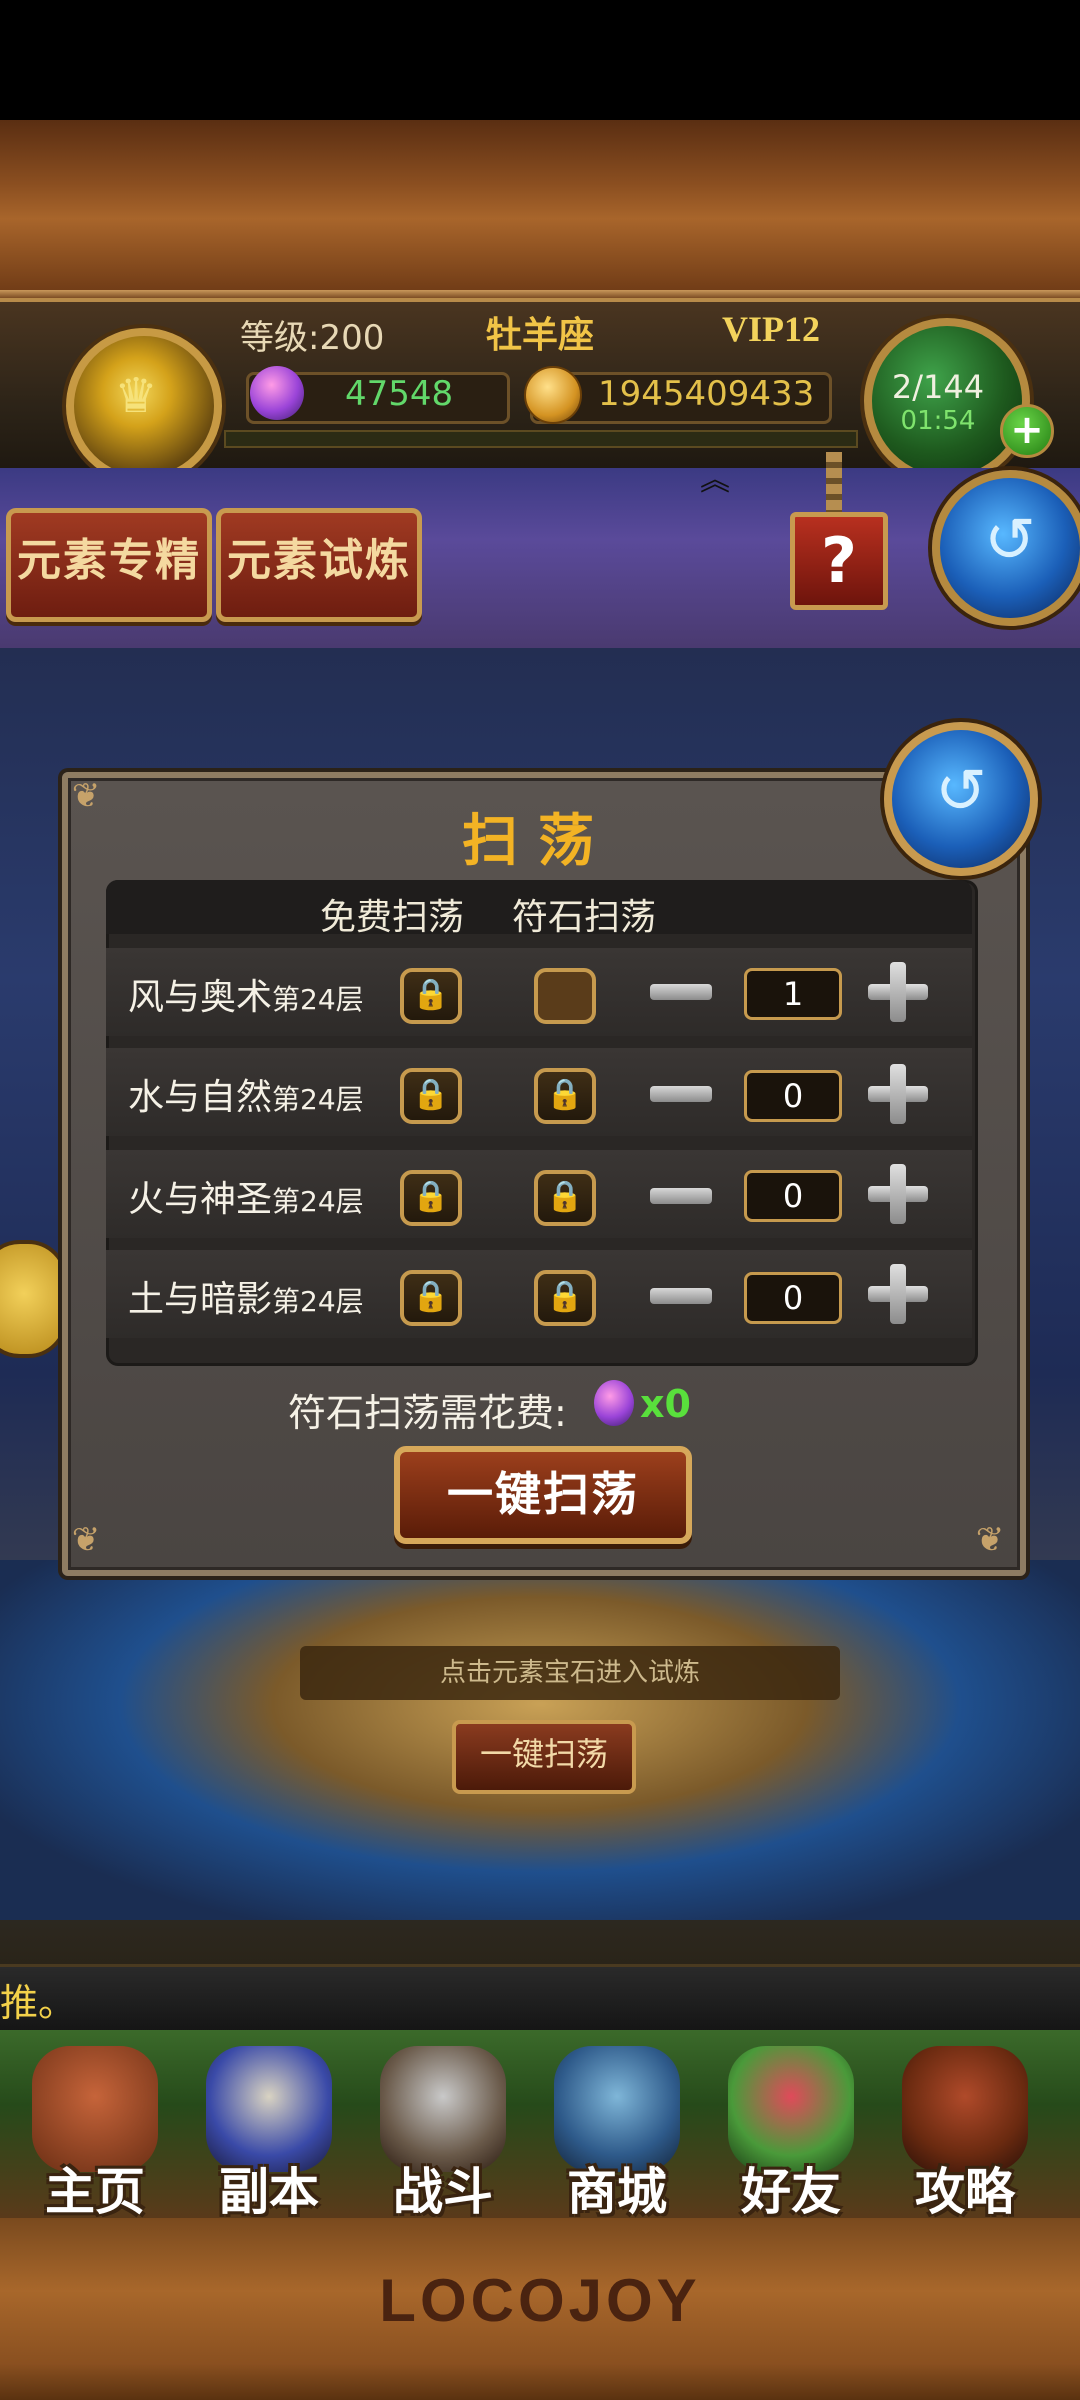  Describe the element at coordinates (136, 396) in the screenshot. I see `crown-icon: ♛` at that location.